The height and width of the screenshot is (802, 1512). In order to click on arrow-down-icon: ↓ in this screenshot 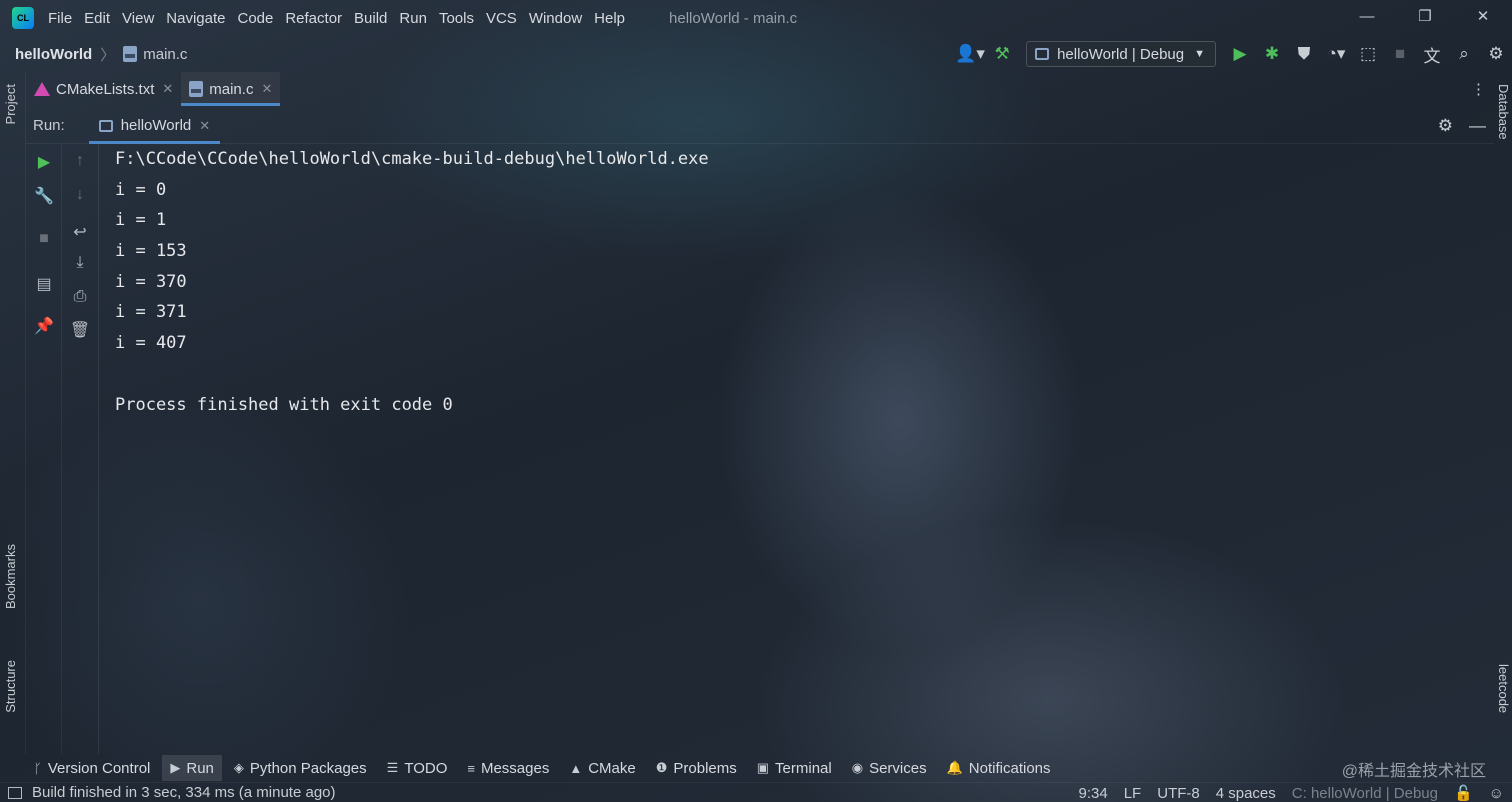, I will do `click(80, 195)`.